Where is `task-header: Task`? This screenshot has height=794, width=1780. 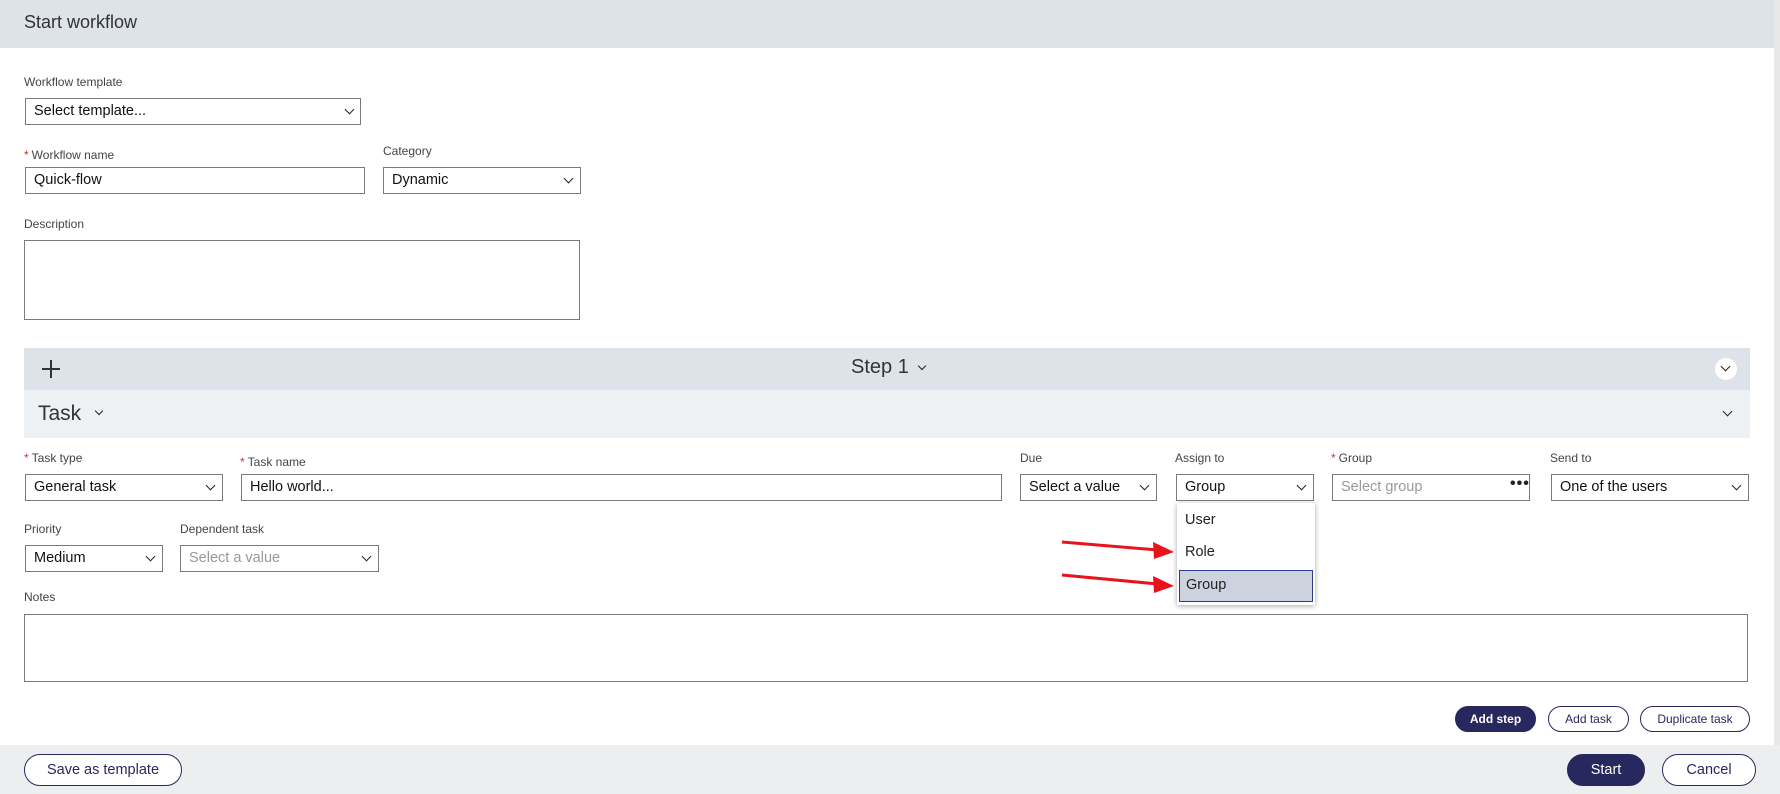 task-header: Task is located at coordinates (887, 414).